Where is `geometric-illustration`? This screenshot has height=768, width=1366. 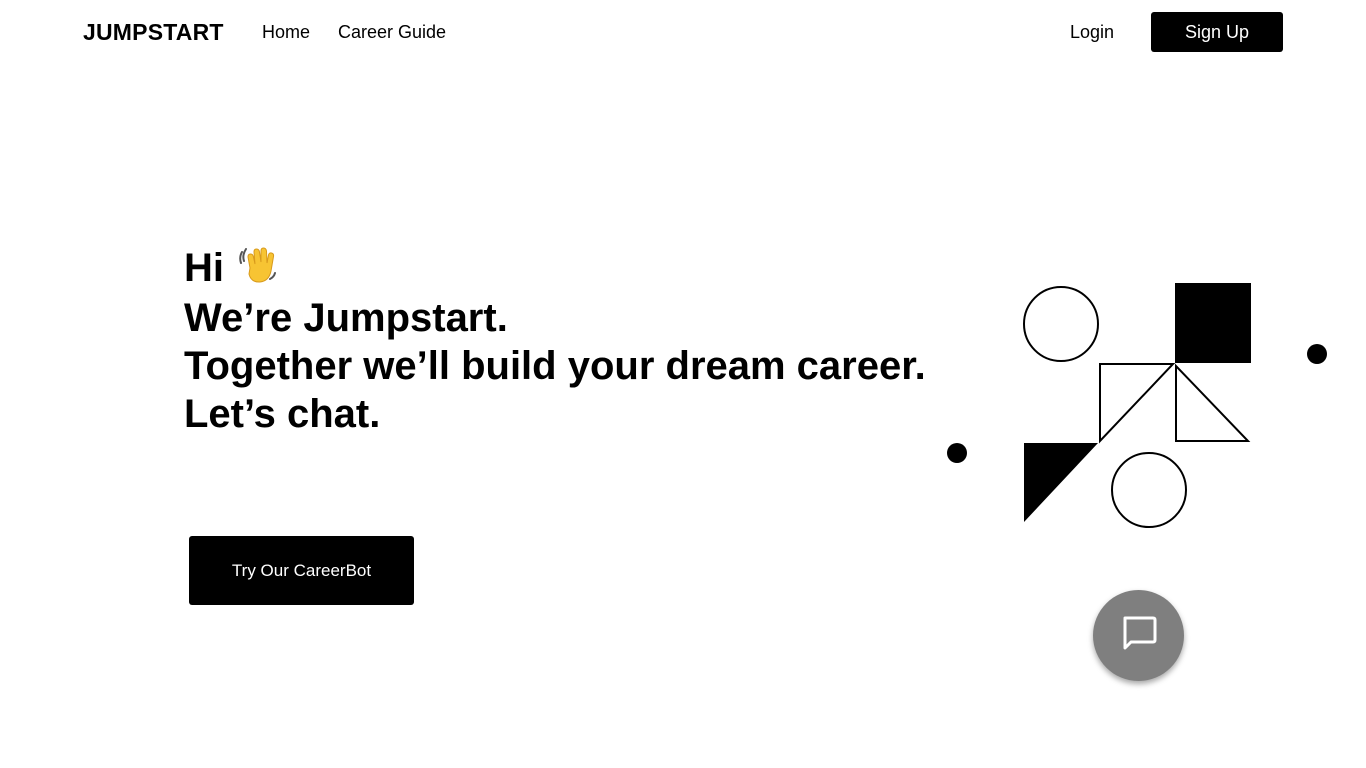
geometric-illustration is located at coordinates (1140, 405).